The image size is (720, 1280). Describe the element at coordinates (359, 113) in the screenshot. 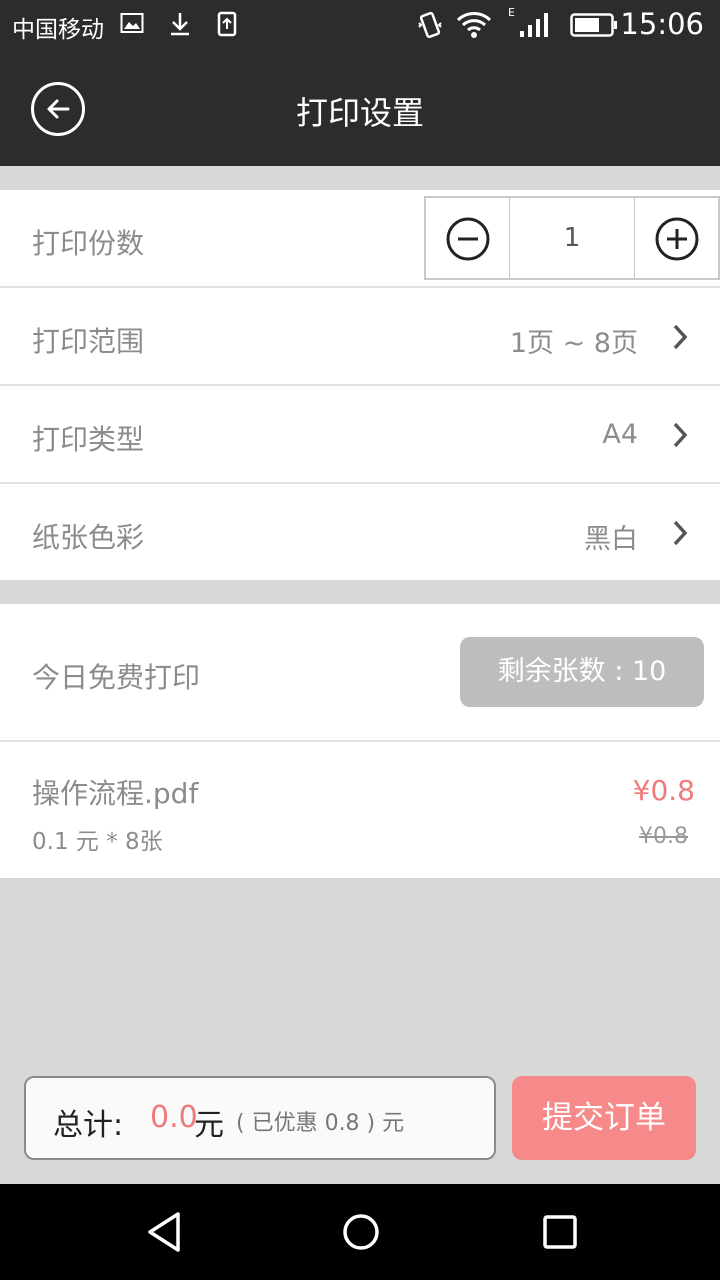

I see `page-title: 打印设置` at that location.